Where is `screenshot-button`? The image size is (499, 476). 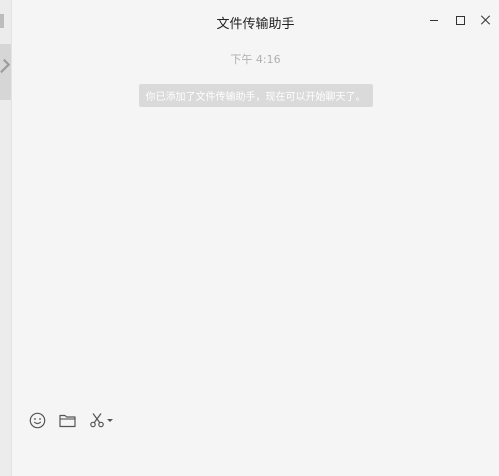
screenshot-button is located at coordinates (97, 420).